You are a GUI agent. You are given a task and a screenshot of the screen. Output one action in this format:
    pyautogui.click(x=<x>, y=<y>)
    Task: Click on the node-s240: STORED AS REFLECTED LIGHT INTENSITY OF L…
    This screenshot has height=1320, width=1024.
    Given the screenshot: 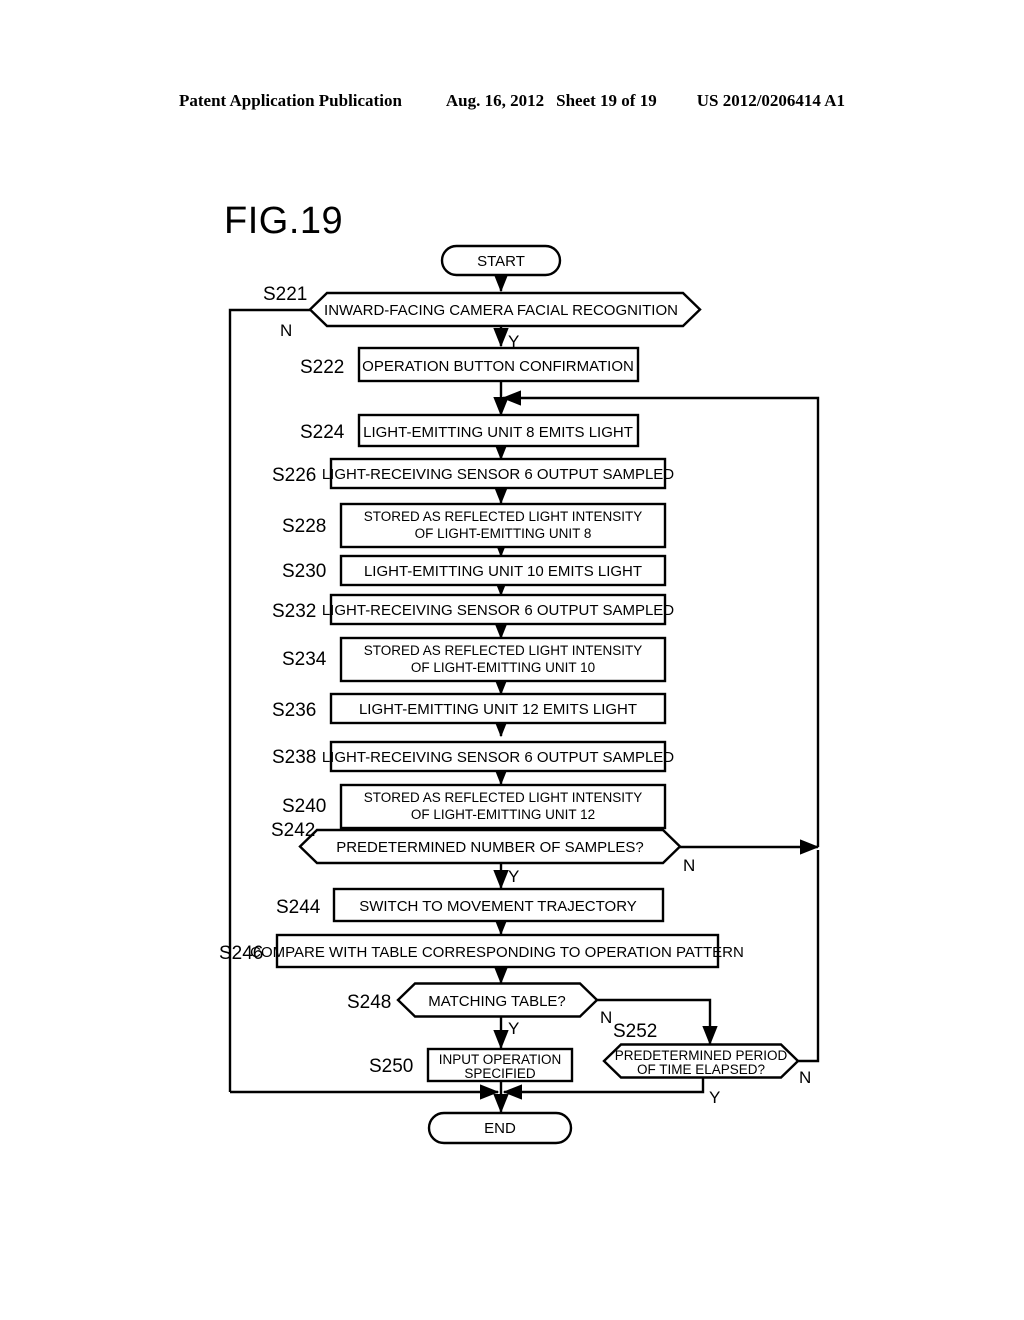 What is the action you would take?
    pyautogui.click(x=503, y=806)
    